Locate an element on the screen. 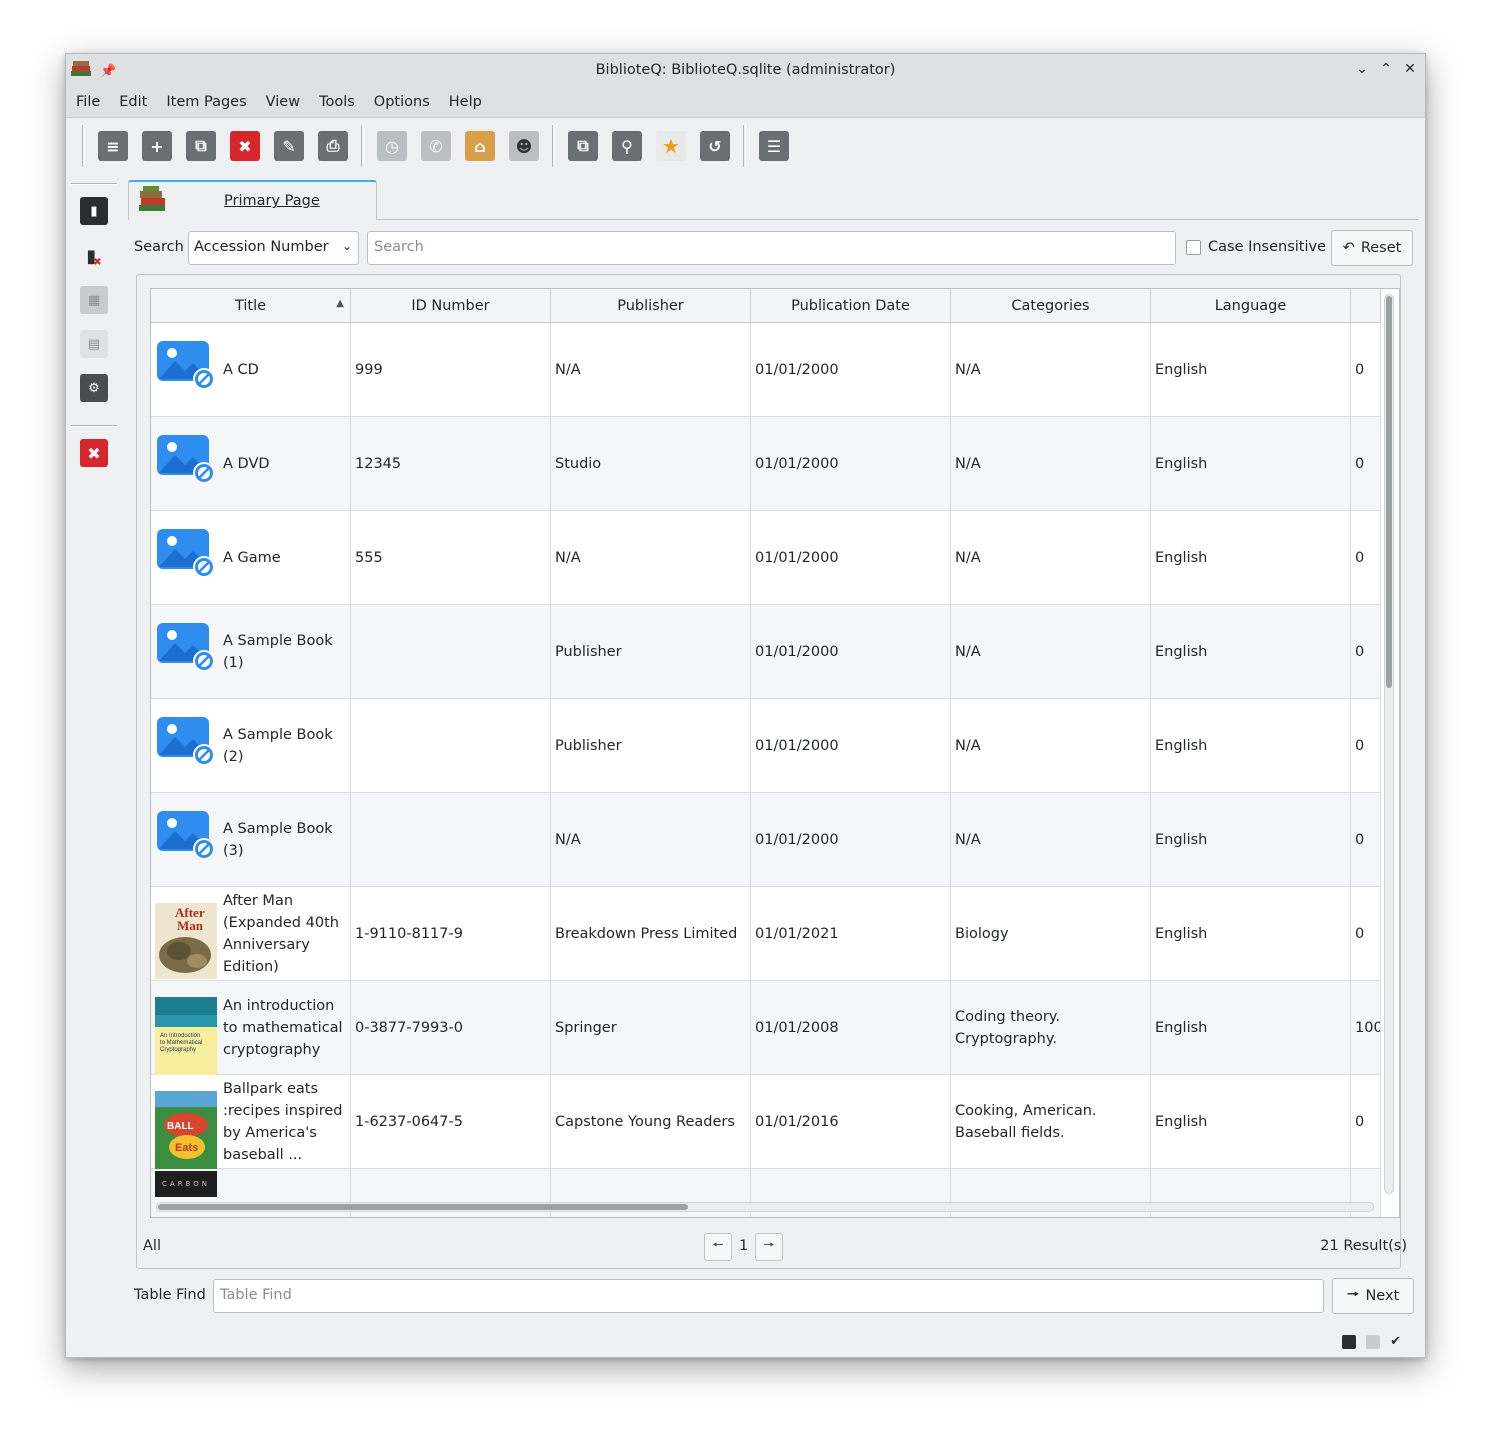 The height and width of the screenshot is (1436, 1491). form-icon: ▤ is located at coordinates (94, 344).